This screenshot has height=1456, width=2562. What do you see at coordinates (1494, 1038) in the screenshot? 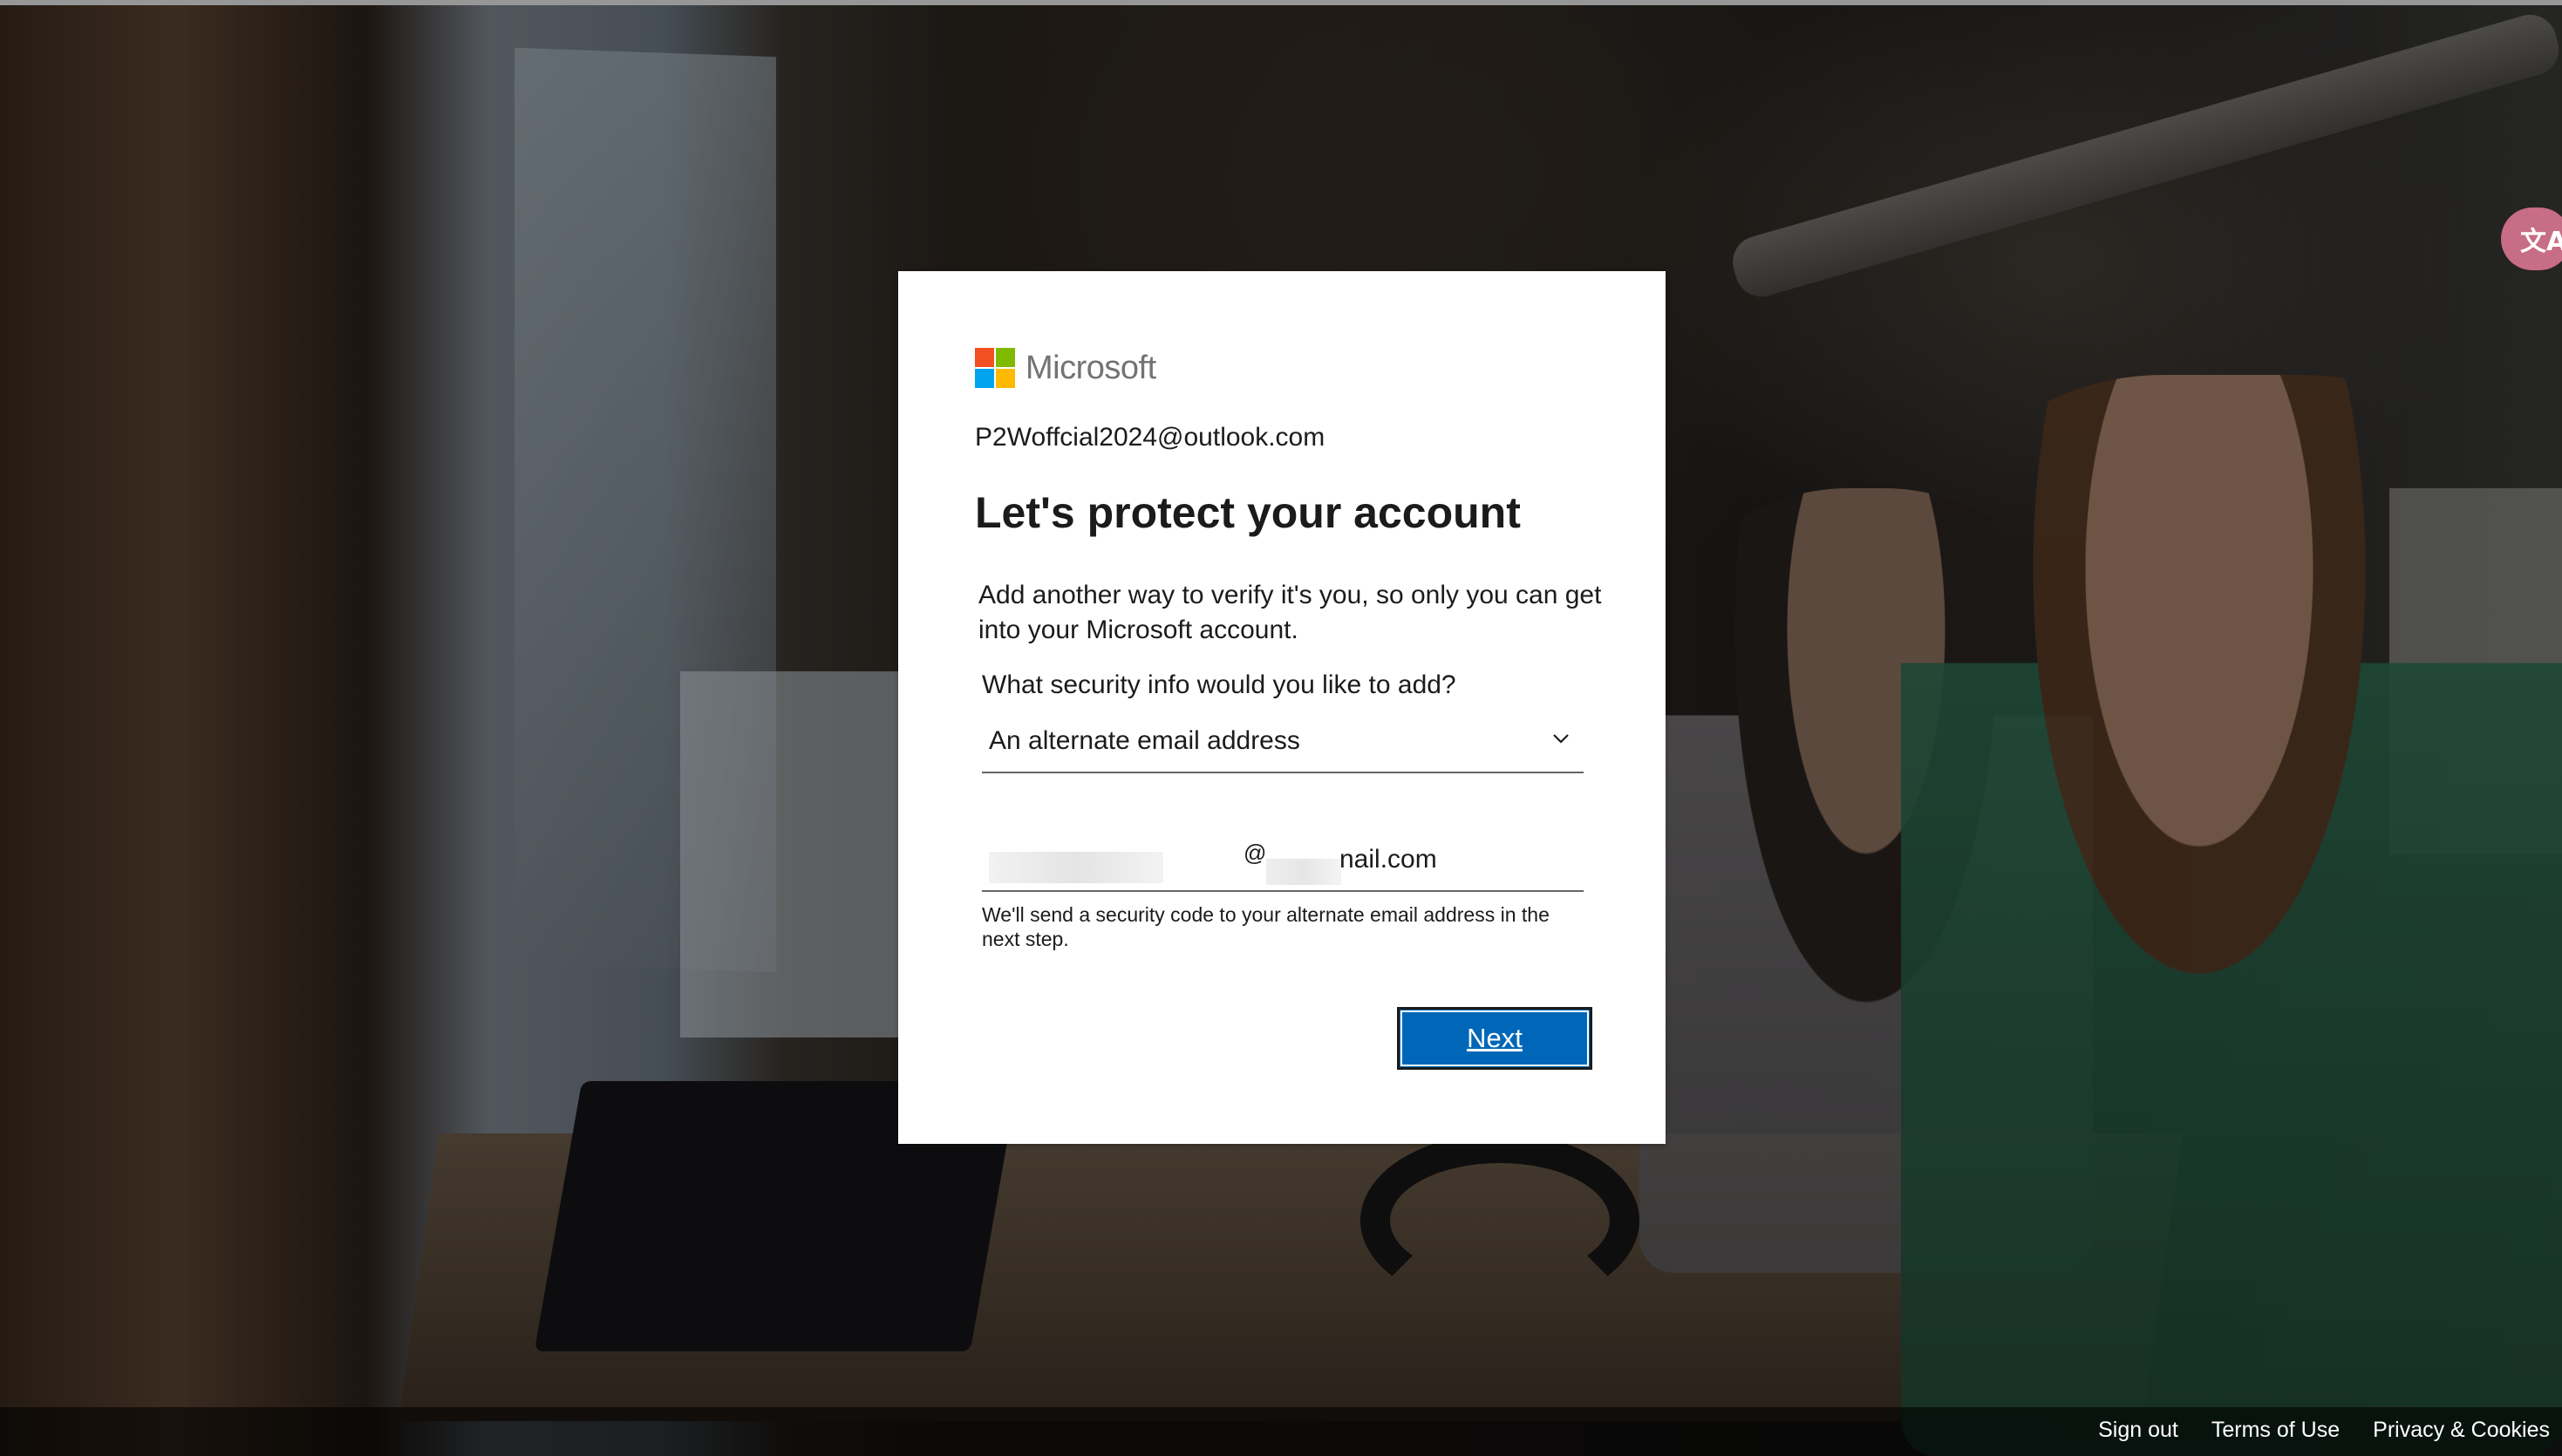
I see `next-button: Next` at bounding box center [1494, 1038].